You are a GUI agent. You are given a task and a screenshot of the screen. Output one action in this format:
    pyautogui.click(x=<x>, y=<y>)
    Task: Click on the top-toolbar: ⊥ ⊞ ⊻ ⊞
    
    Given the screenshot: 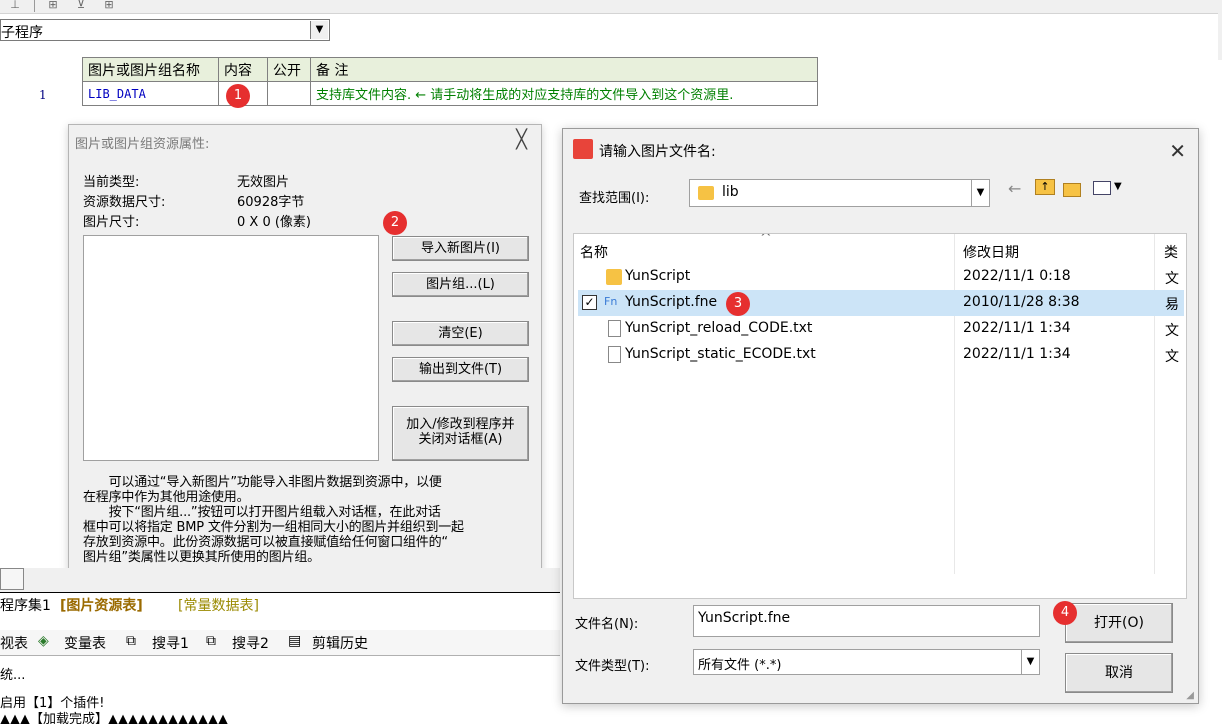 What is the action you would take?
    pyautogui.click(x=611, y=7)
    